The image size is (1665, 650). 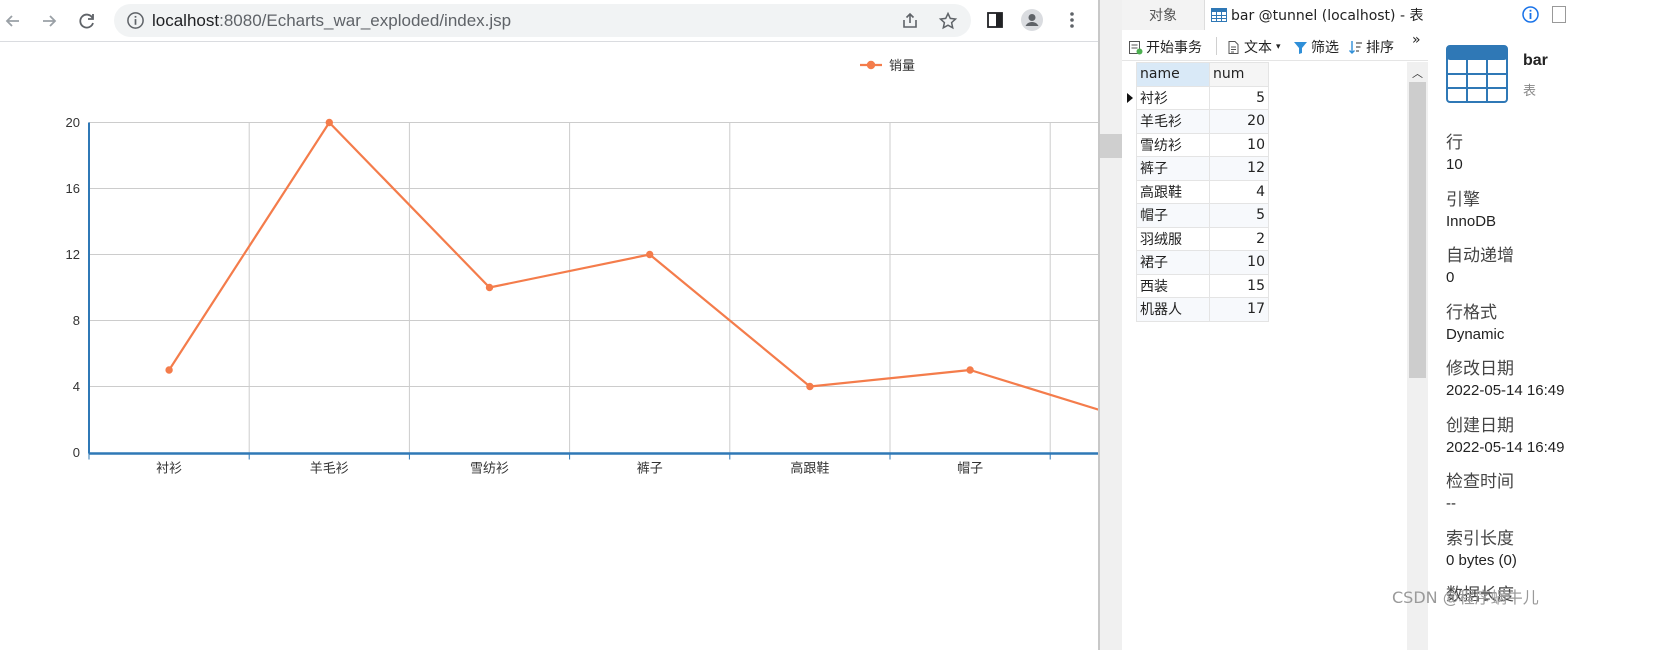 What do you see at coordinates (1239, 285) in the screenshot?
I see `cell-num: 15` at bounding box center [1239, 285].